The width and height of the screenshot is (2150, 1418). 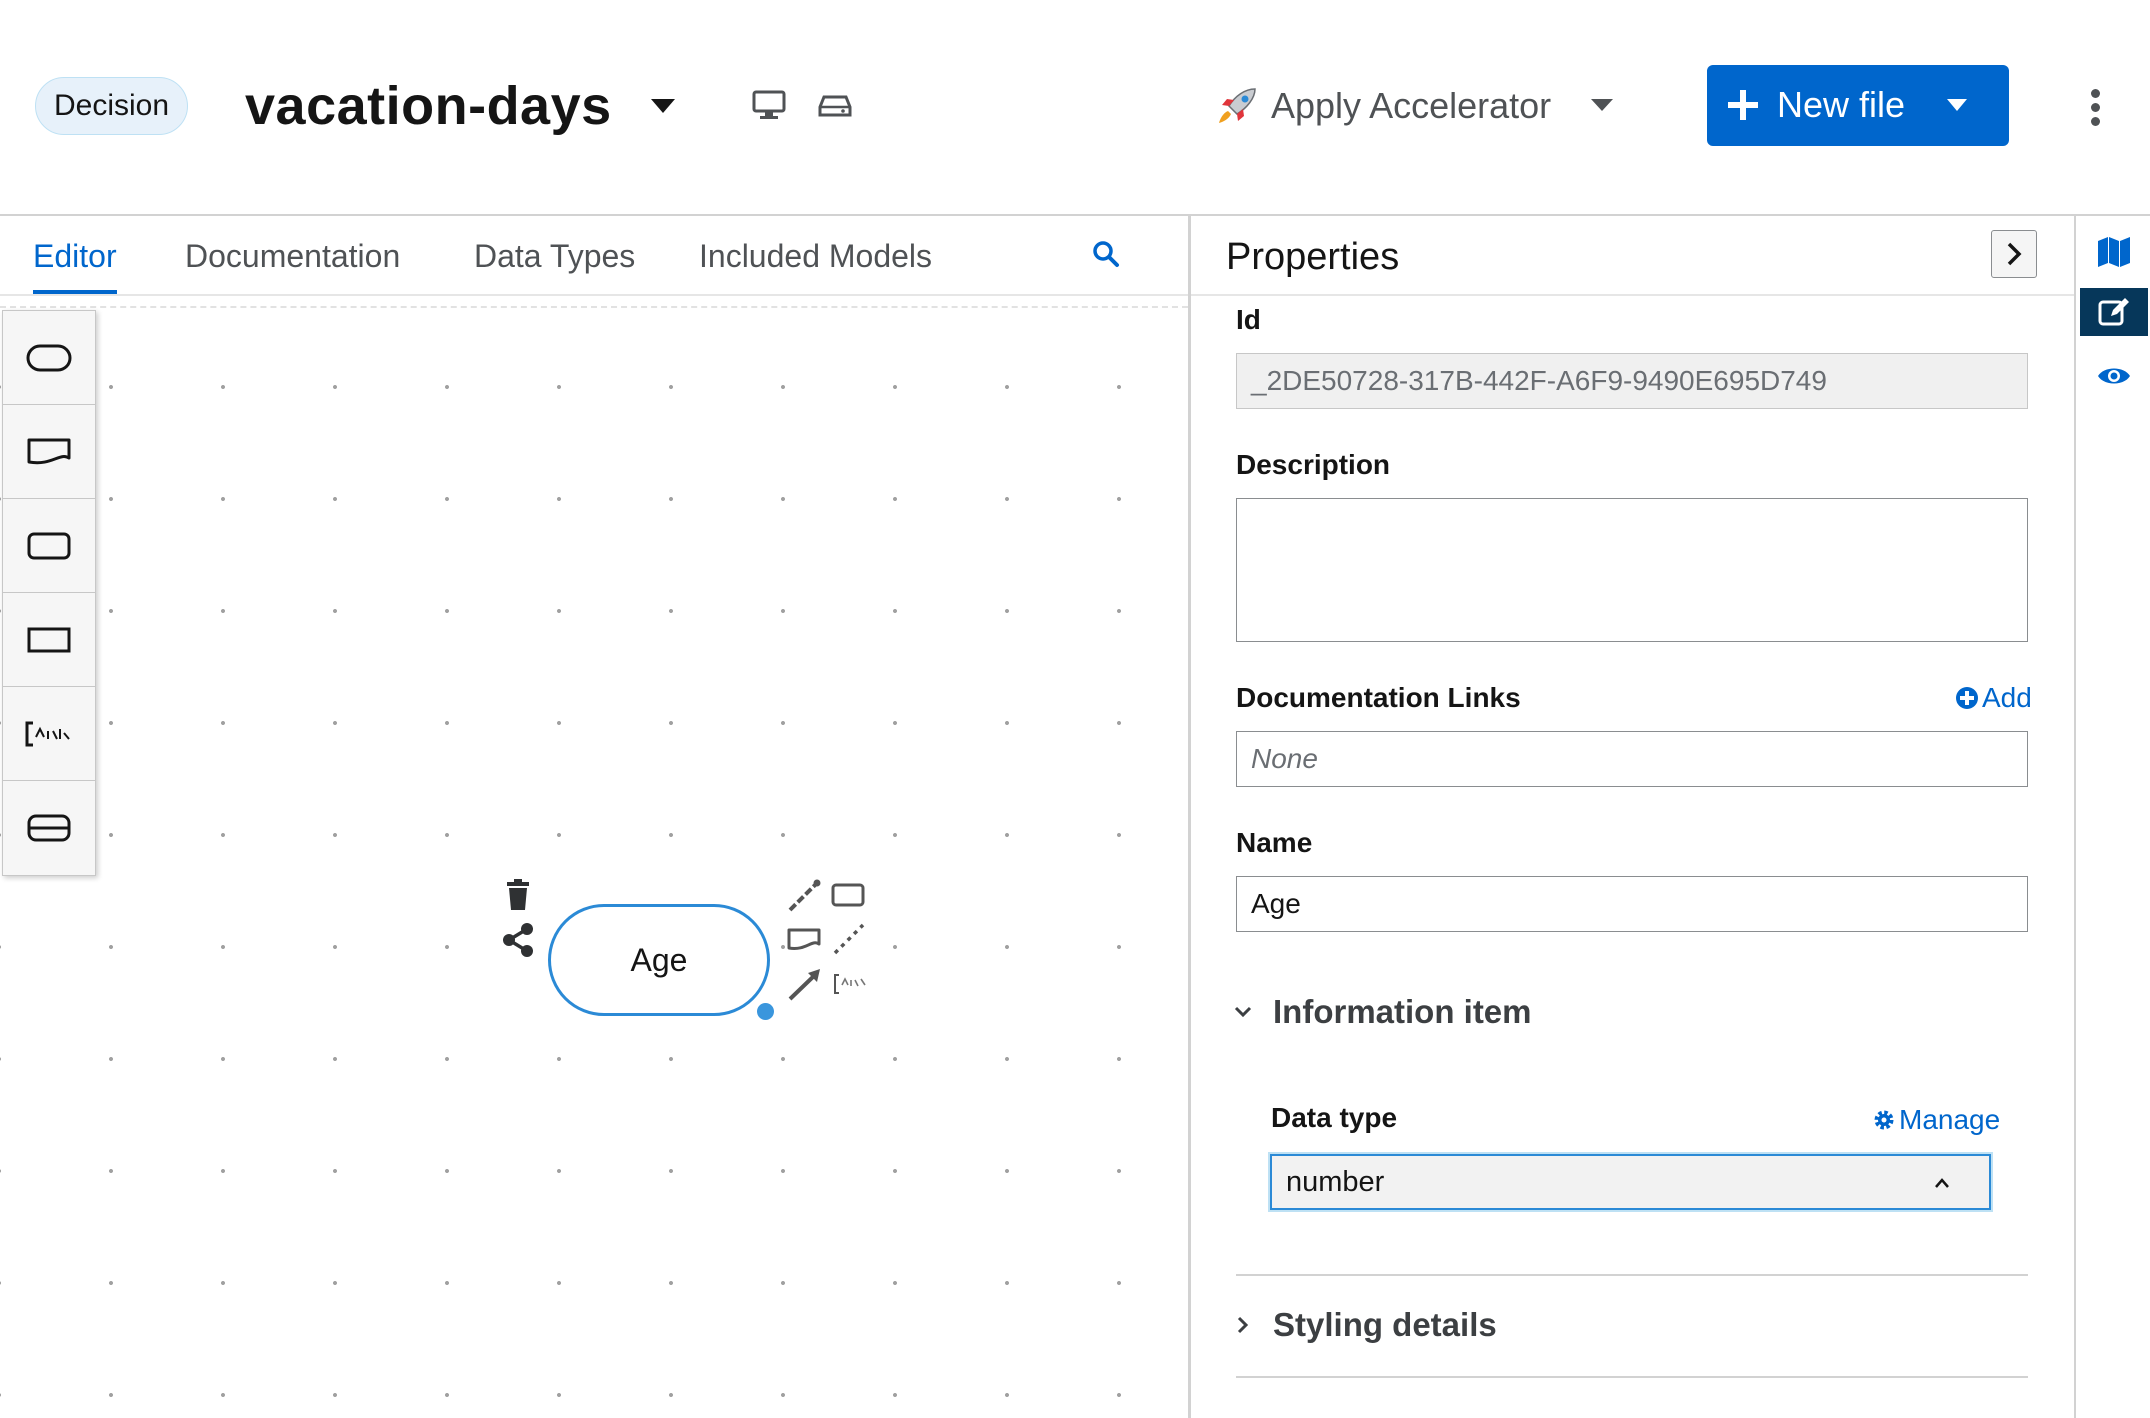 I want to click on manage-data-types-button: Manage, so click(x=1936, y=1120).